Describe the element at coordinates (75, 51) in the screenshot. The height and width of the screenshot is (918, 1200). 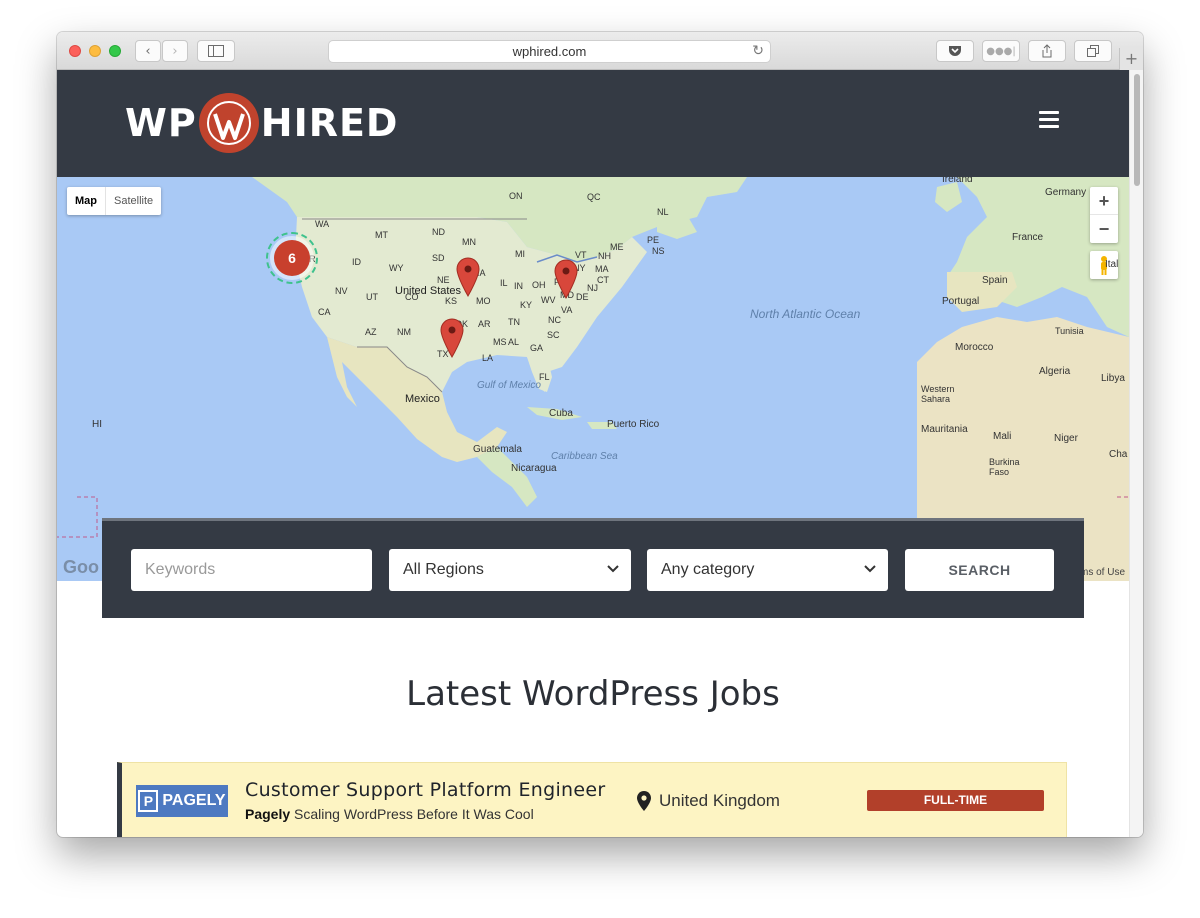
I see `close-window-button` at that location.